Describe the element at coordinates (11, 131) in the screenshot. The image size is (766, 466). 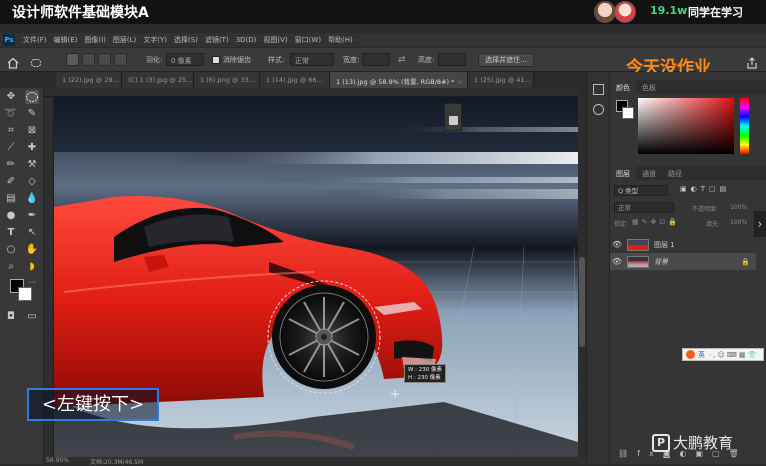
I see `crop-tool-icon: ⌗` at that location.